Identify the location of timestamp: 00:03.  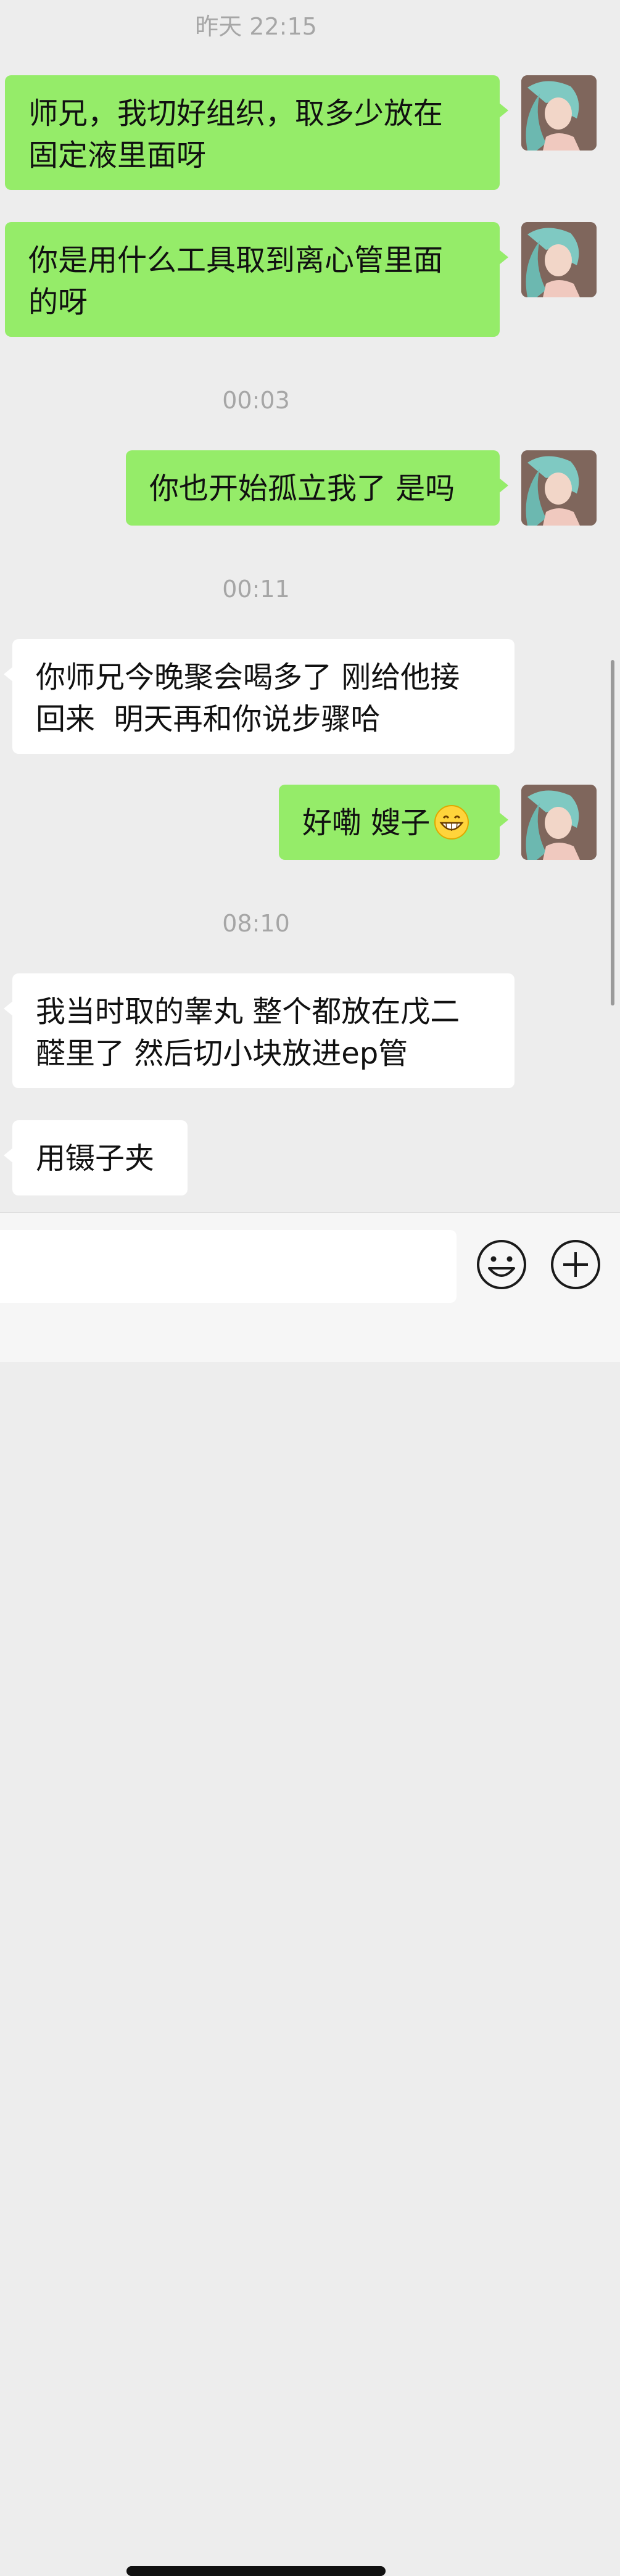
(256, 400).